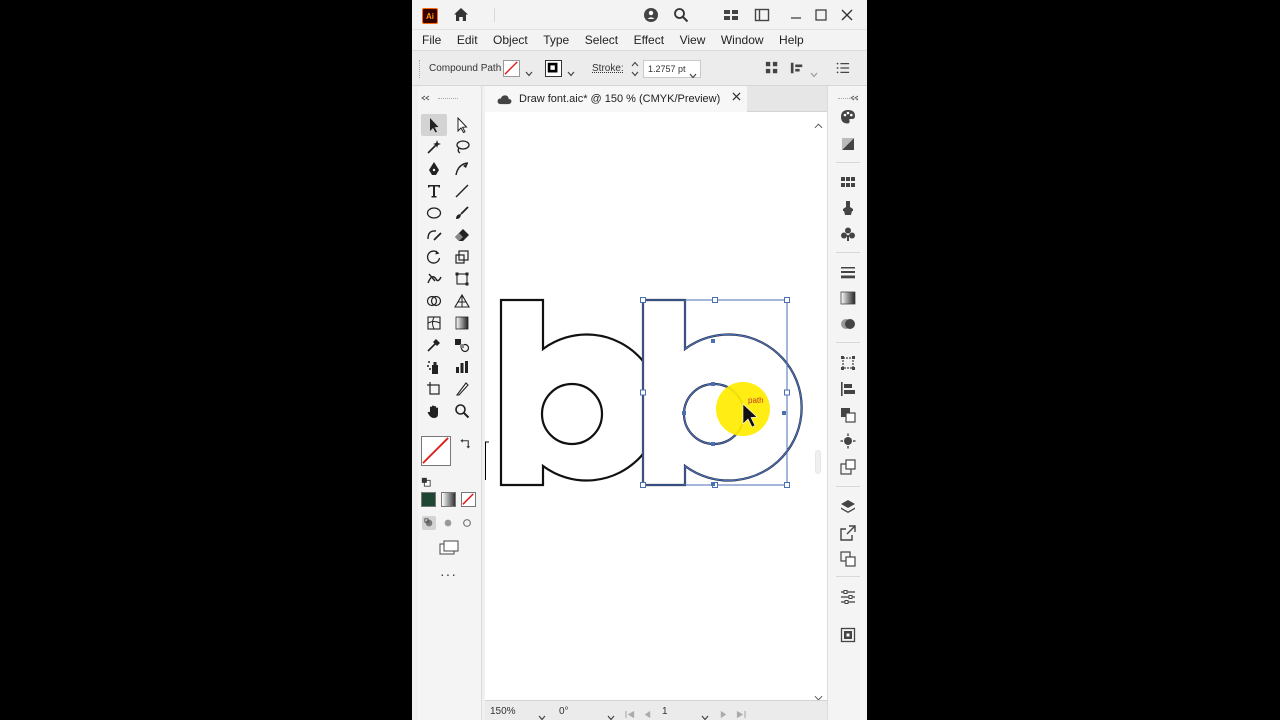  I want to click on gradient-tool-icon, so click(462, 323).